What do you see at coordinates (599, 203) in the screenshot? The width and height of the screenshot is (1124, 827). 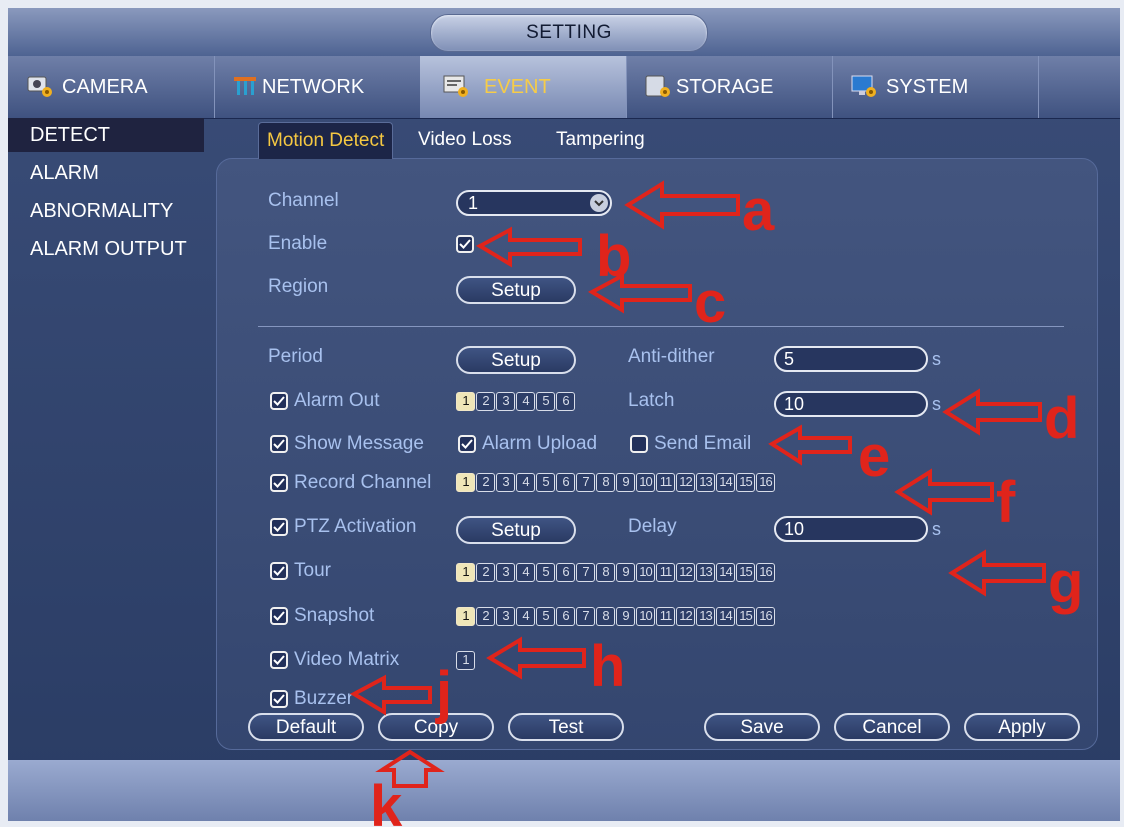 I see `chevron-down-icon` at bounding box center [599, 203].